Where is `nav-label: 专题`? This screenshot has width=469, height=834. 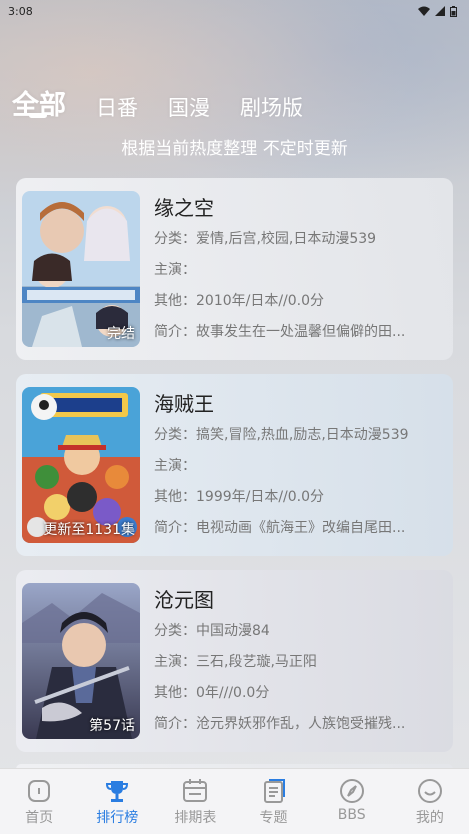 nav-label: 专题 is located at coordinates (273, 818).